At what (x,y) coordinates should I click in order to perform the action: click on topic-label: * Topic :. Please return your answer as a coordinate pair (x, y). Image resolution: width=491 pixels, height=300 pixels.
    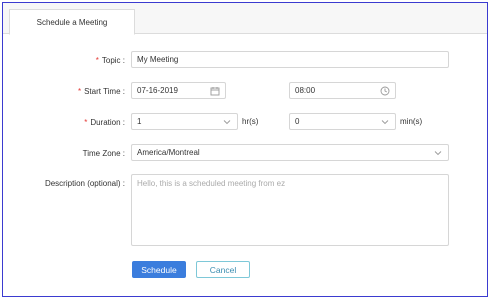
    Looking at the image, I should click on (110, 60).